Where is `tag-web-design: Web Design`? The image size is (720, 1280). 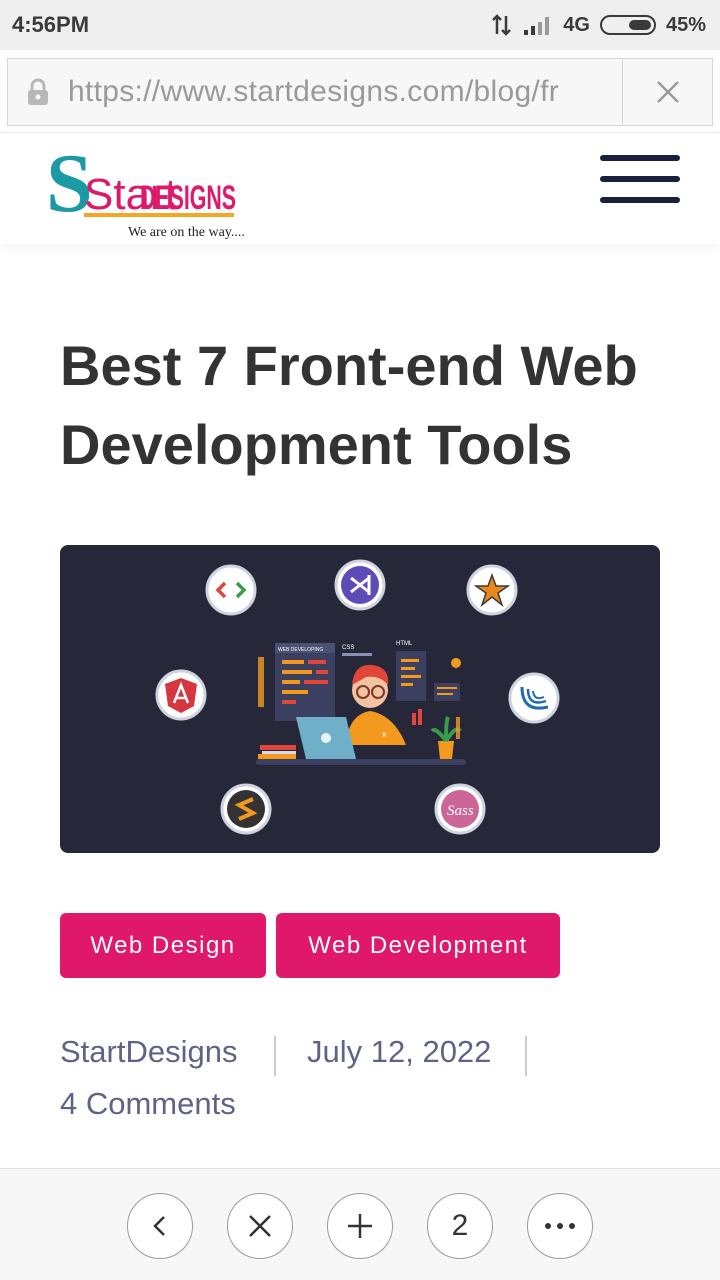
tag-web-design: Web Design is located at coordinates (163, 945).